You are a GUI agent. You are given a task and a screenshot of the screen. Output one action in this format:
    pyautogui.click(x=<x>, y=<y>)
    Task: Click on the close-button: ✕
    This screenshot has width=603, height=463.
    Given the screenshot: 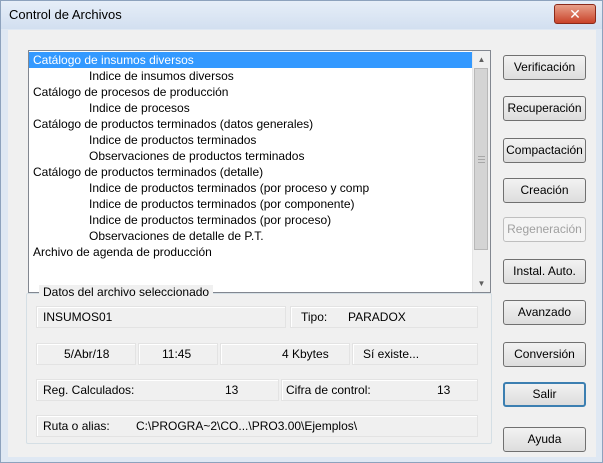 What is the action you would take?
    pyautogui.click(x=575, y=14)
    